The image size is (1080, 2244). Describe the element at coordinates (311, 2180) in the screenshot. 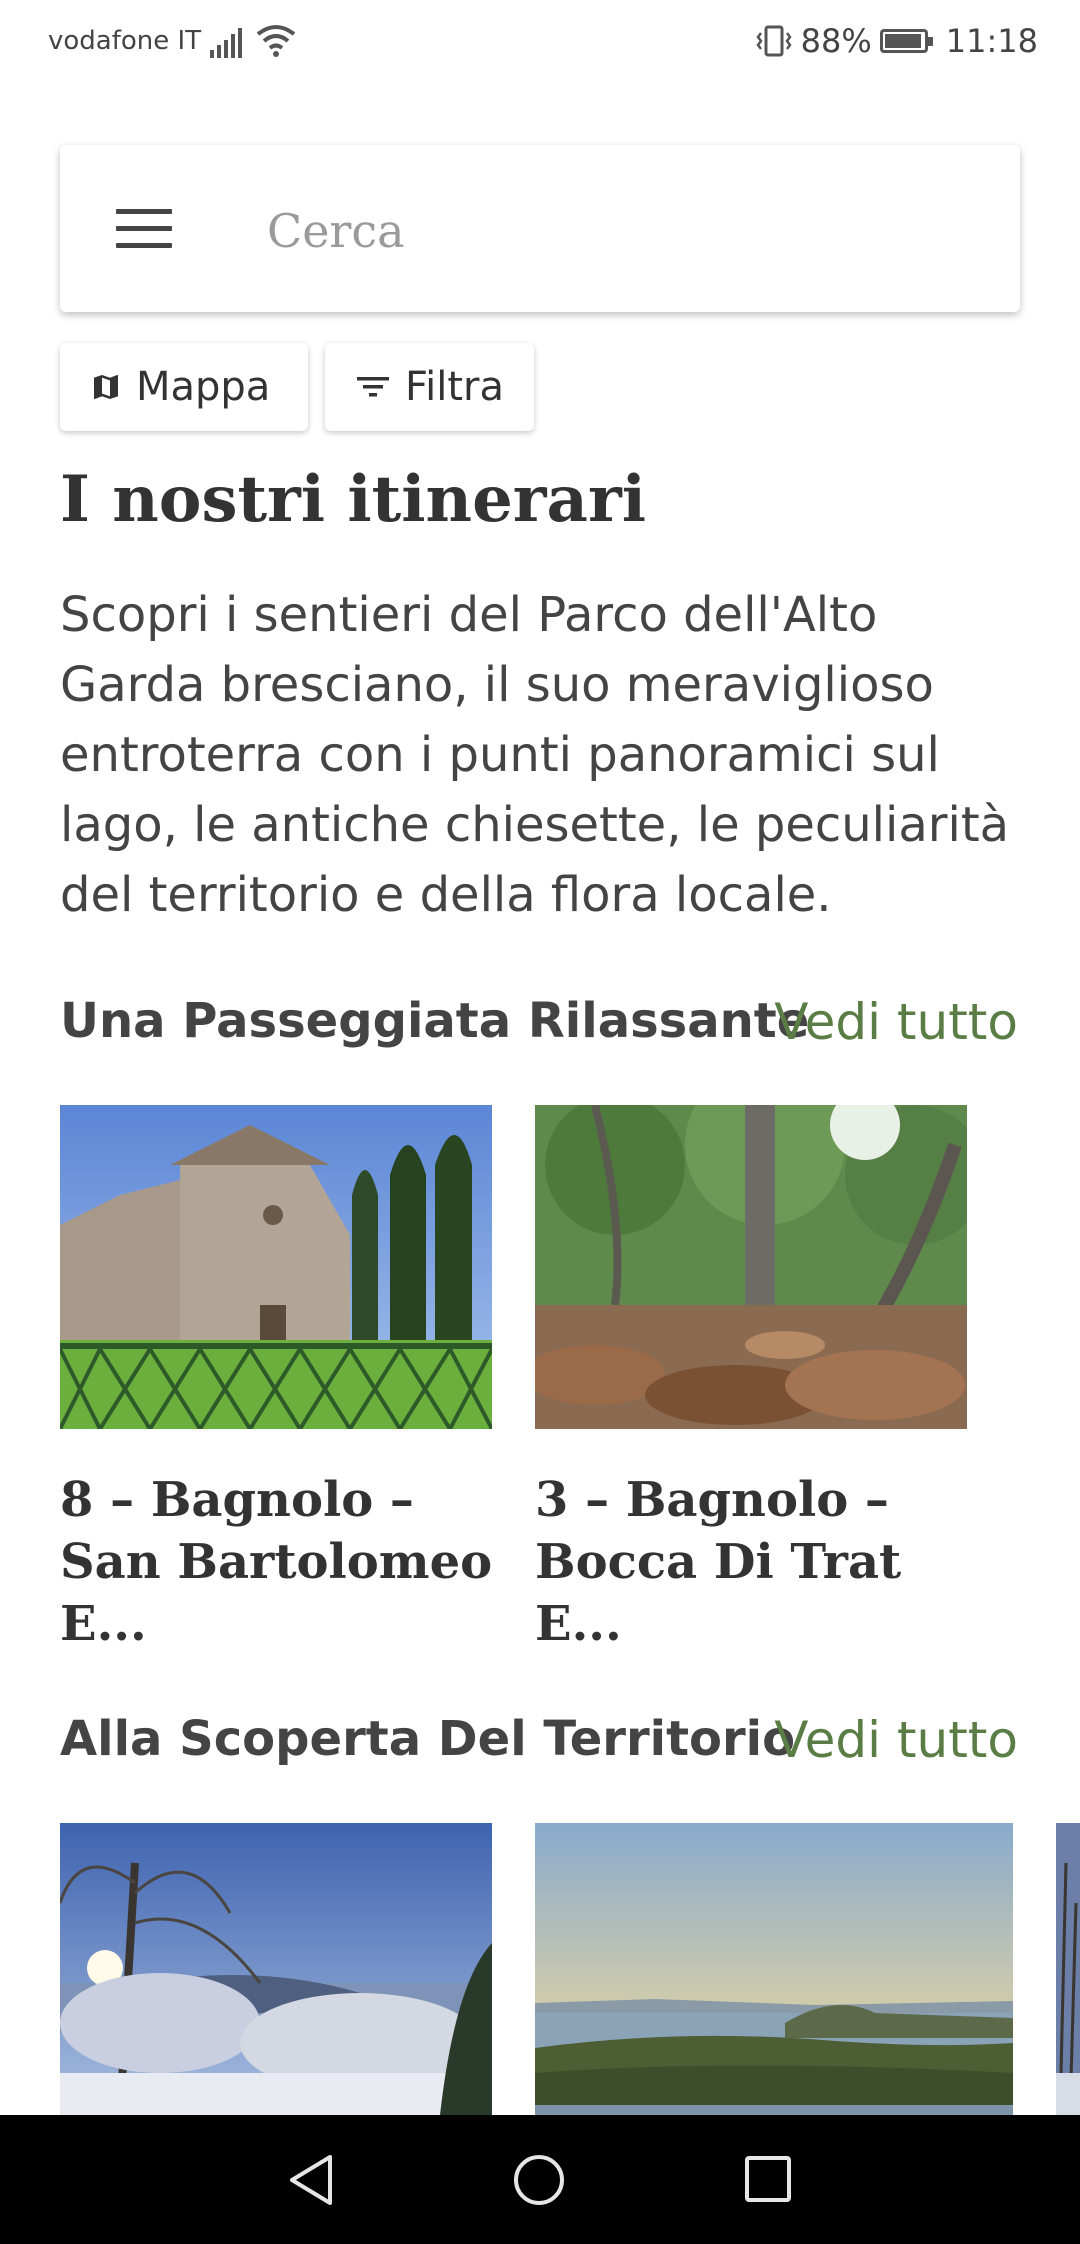

I see `back-icon` at that location.